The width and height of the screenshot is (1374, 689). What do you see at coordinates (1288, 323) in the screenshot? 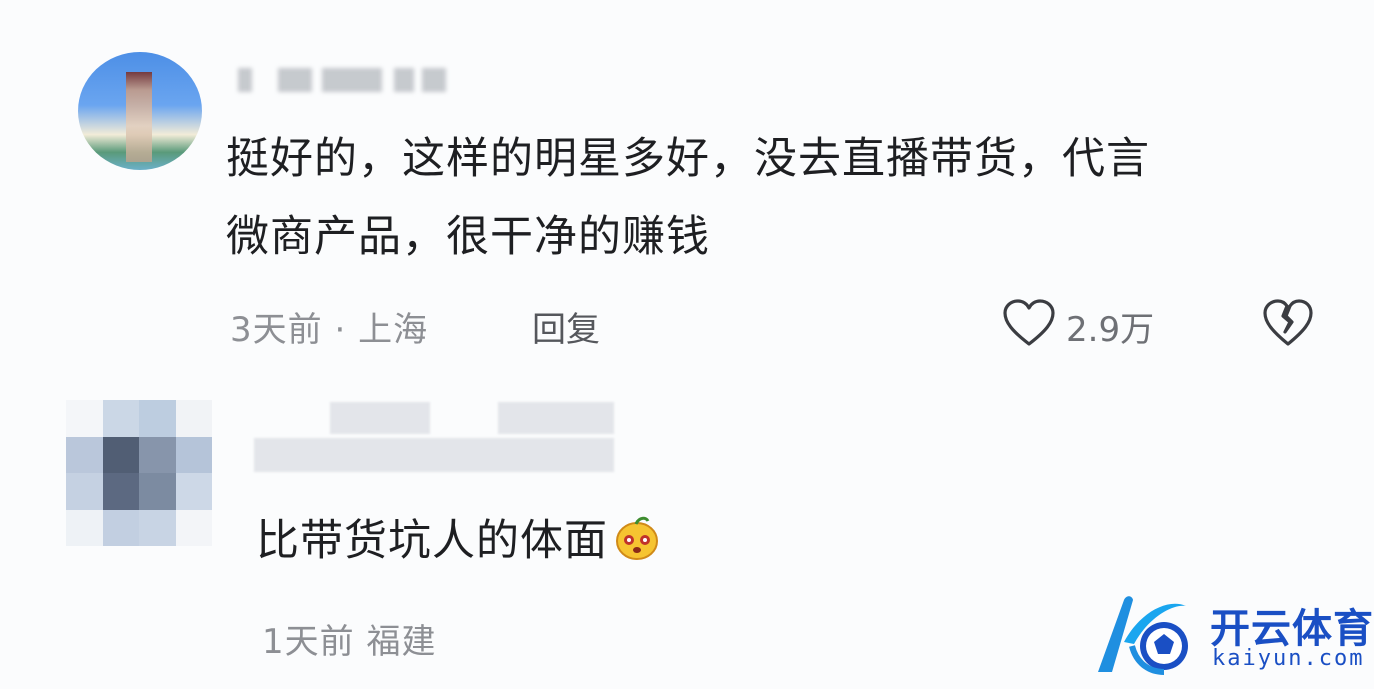
I see `broken-heart-icon` at bounding box center [1288, 323].